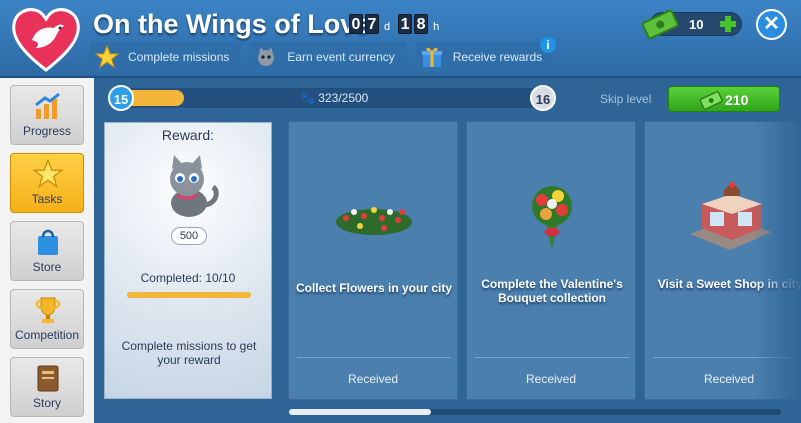  I want to click on timer-unit: h, so click(436, 27).